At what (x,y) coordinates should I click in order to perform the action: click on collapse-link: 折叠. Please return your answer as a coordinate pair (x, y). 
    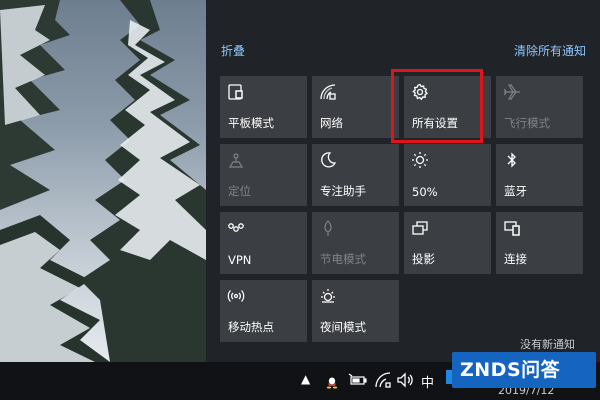
    Looking at the image, I should click on (233, 50).